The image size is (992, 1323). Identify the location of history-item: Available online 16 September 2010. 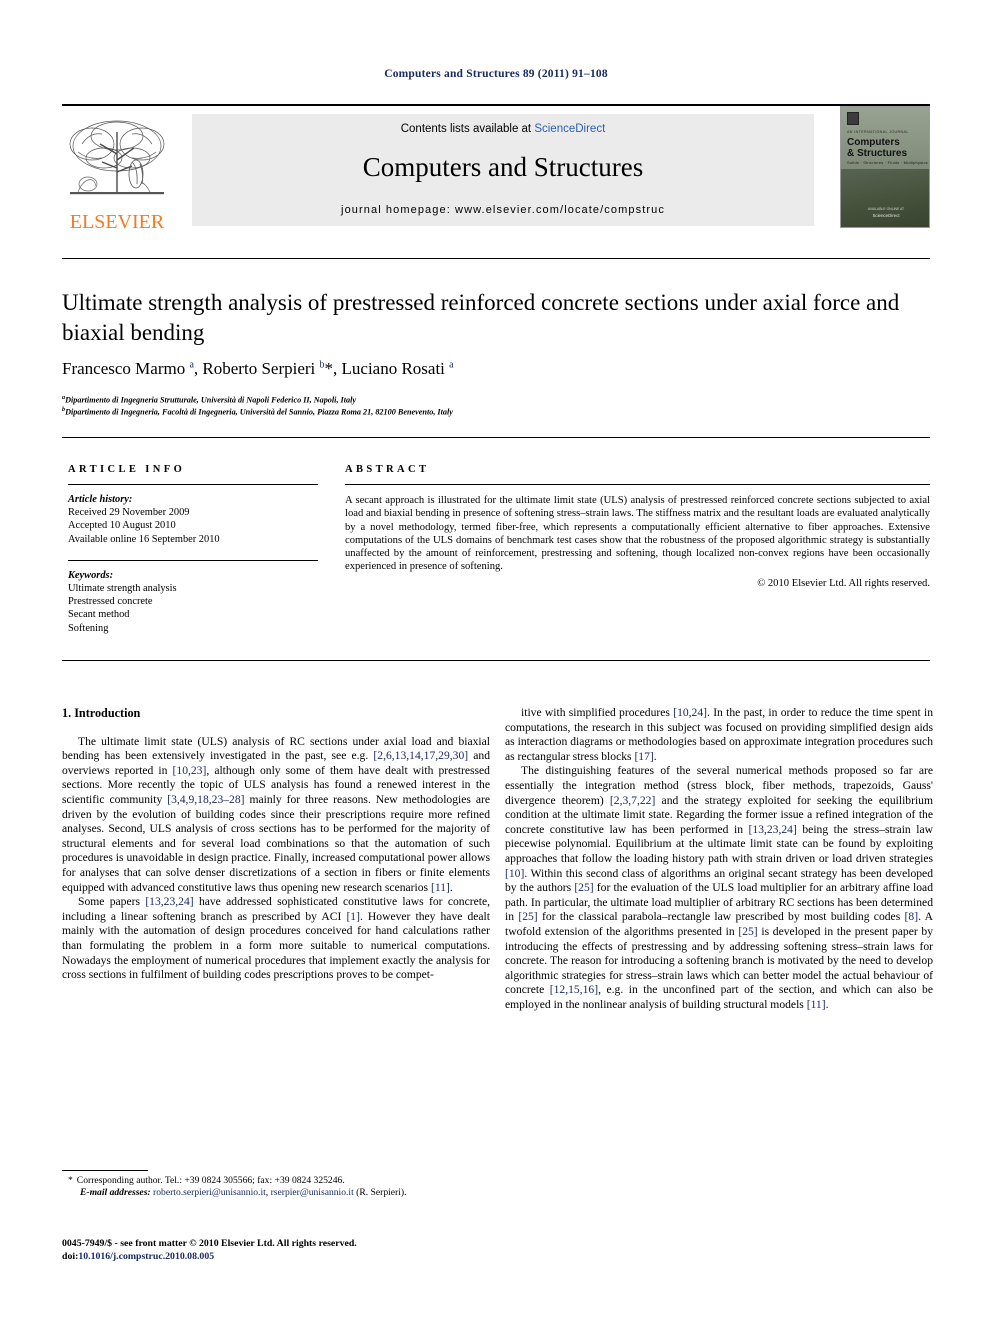
(144, 539).